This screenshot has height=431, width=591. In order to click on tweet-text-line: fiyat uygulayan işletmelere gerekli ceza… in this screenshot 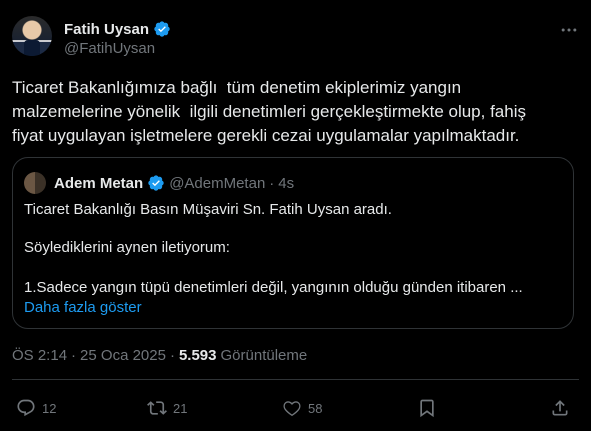, I will do `click(266, 135)`.